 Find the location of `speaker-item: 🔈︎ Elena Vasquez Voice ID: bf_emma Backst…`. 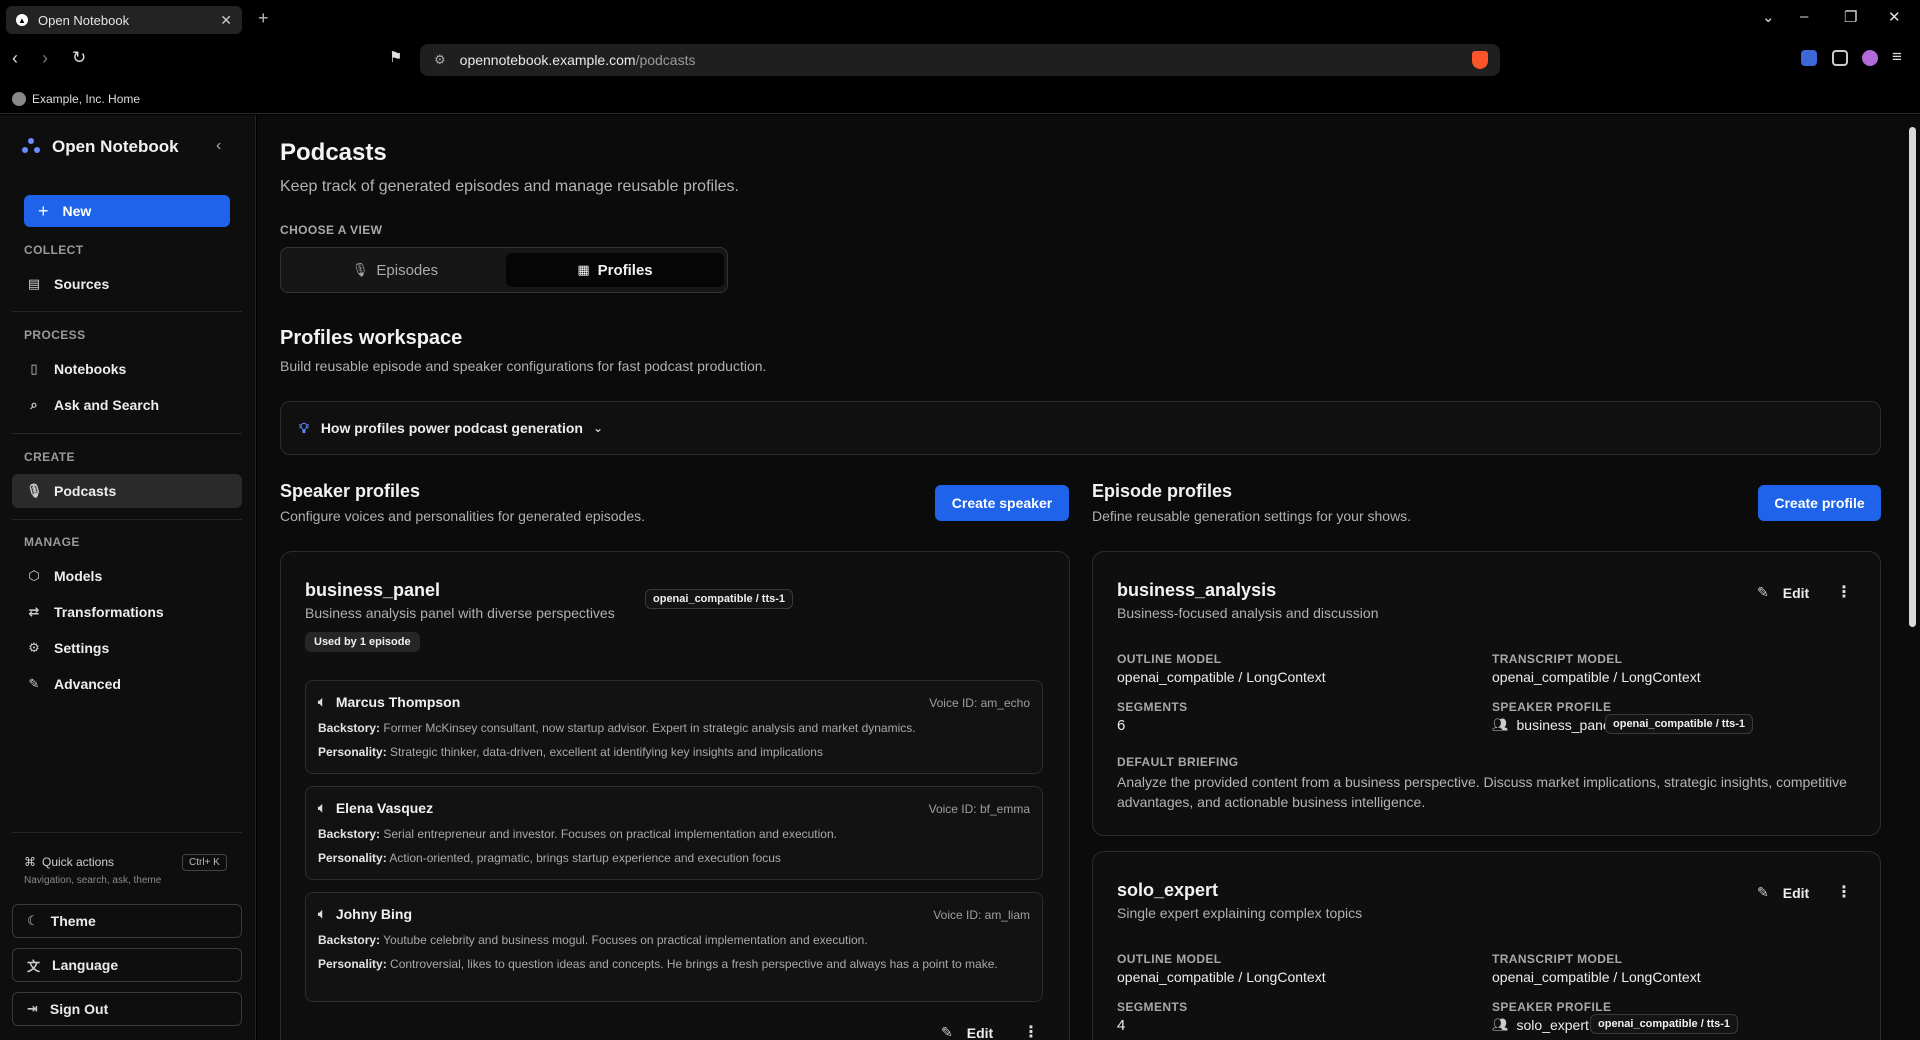

speaker-item: 🔈︎ Elena Vasquez Voice ID: bf_emma Backst… is located at coordinates (674, 833).